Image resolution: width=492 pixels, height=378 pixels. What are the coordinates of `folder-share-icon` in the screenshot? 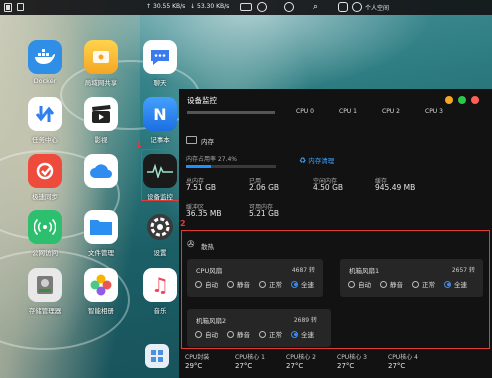 It's located at (101, 57).